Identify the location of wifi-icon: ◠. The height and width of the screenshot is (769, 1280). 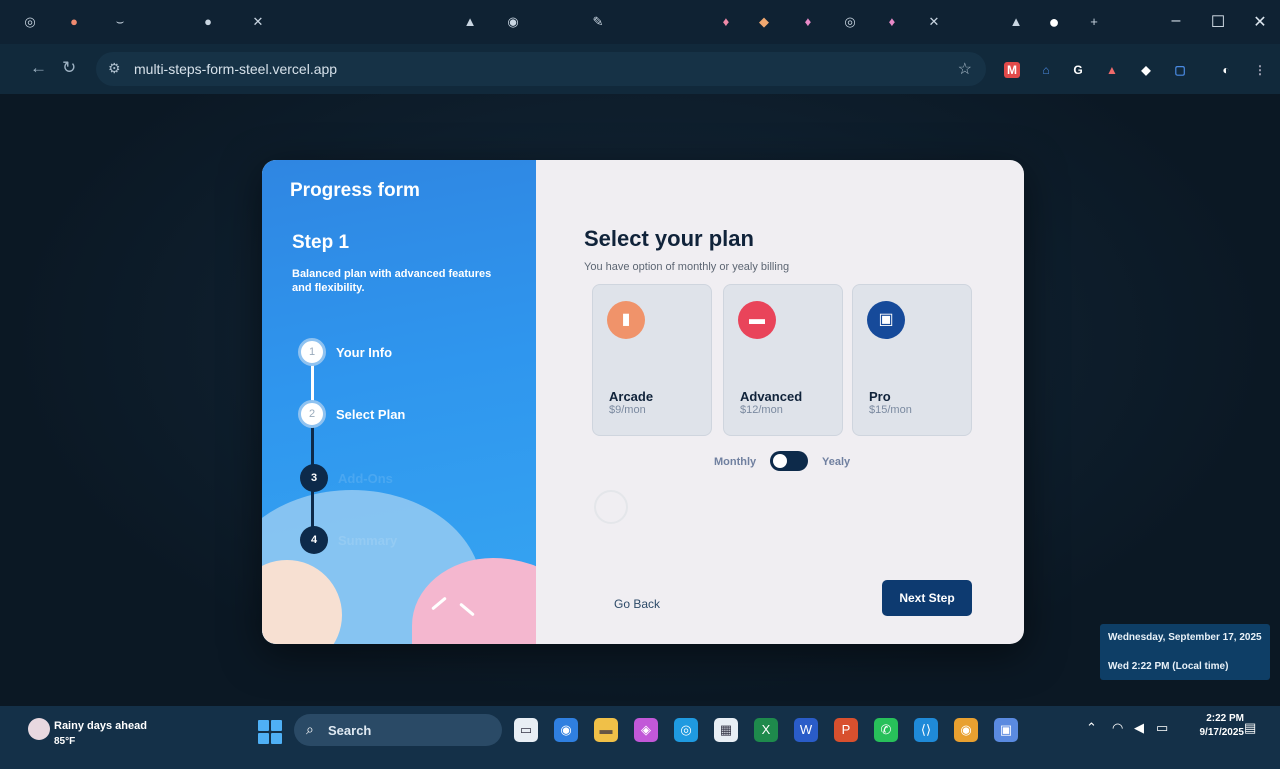
(1117, 728).